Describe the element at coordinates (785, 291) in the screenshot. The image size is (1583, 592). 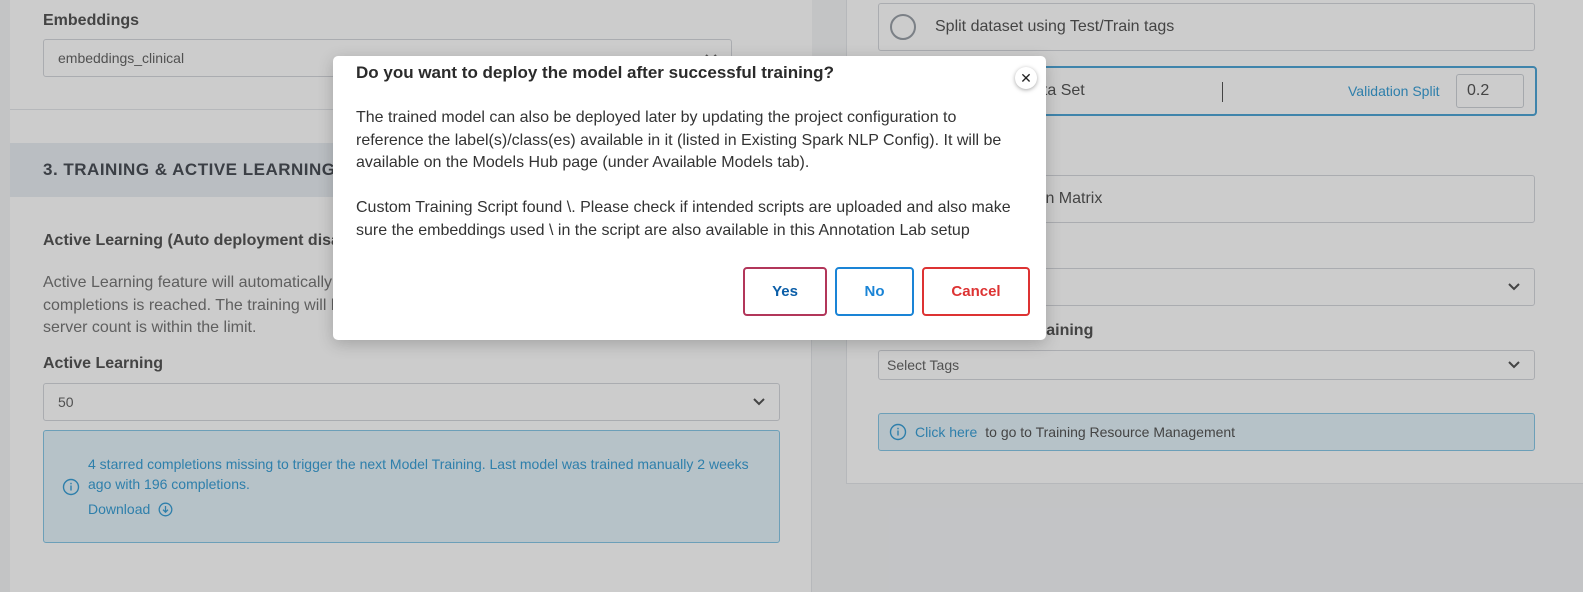
I see `yes-button: Yes` at that location.